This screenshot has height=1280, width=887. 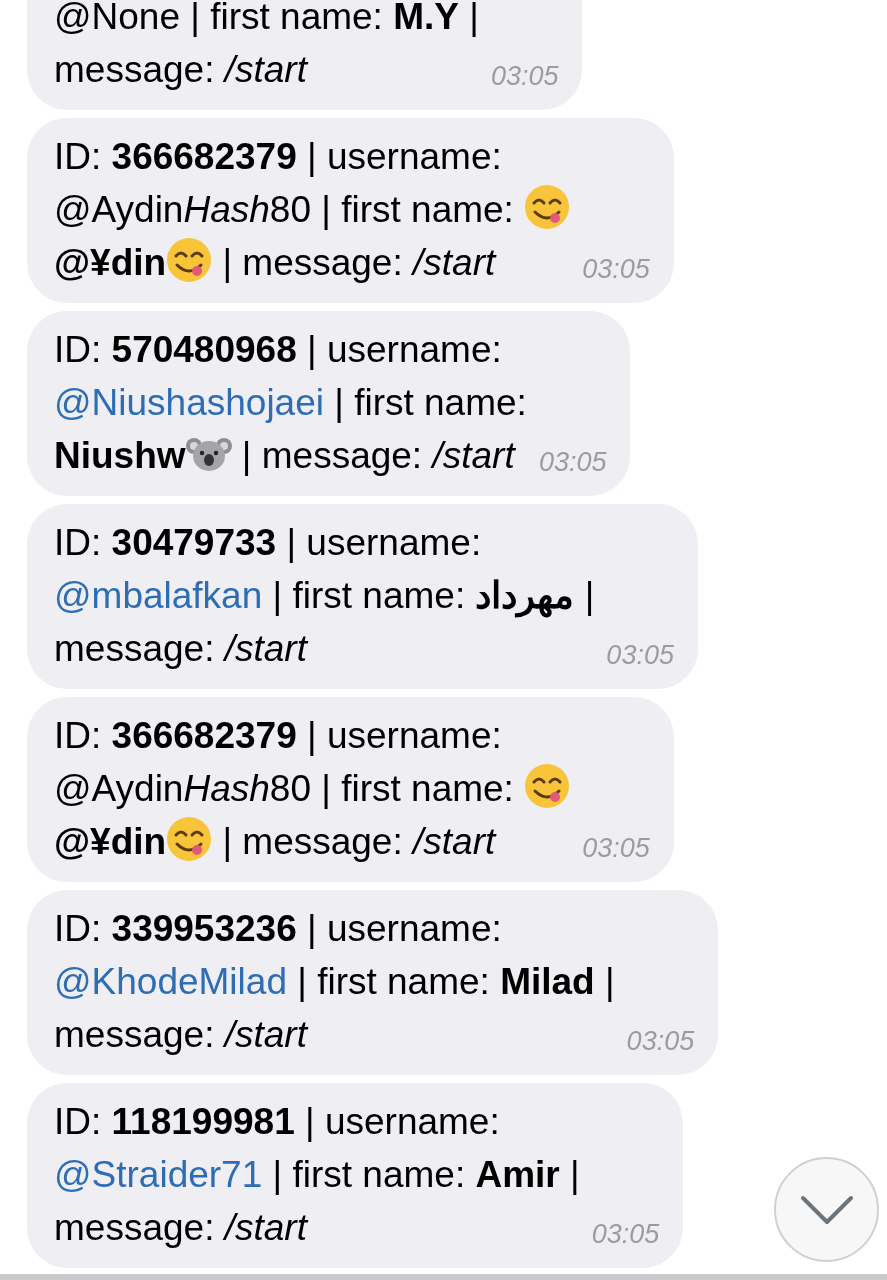 What do you see at coordinates (158, 1174) in the screenshot?
I see `username-link: @Straider71` at bounding box center [158, 1174].